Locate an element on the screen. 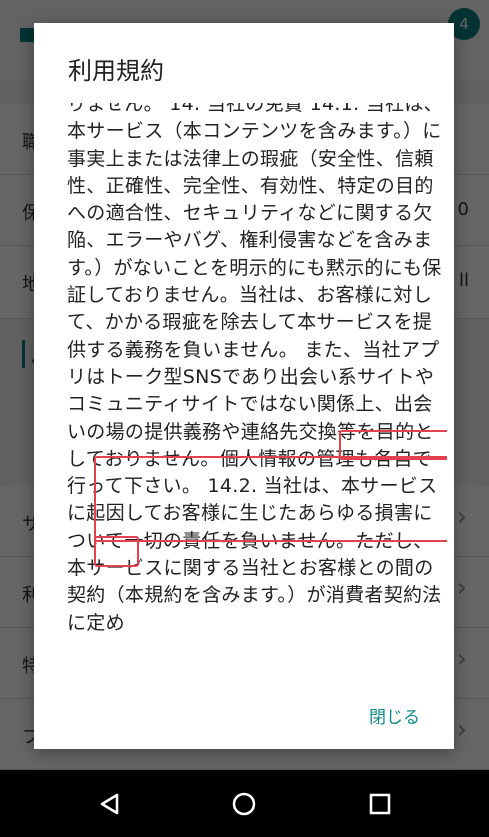  dialog-title: 利用規約 is located at coordinates (116, 71).